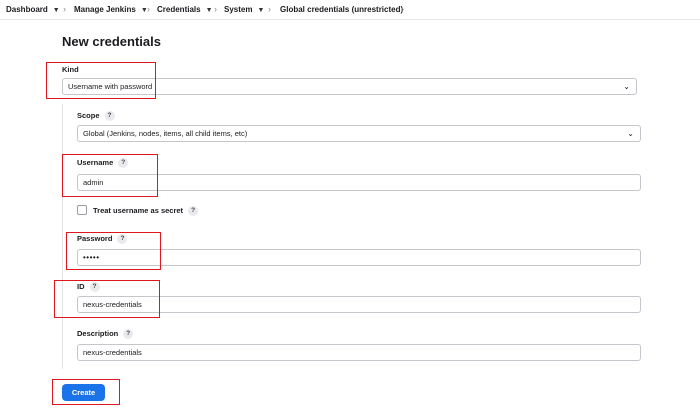 Image resolution: width=700 pixels, height=409 pixels. I want to click on breadcrumb-label: Manage Jenkins, so click(105, 9).